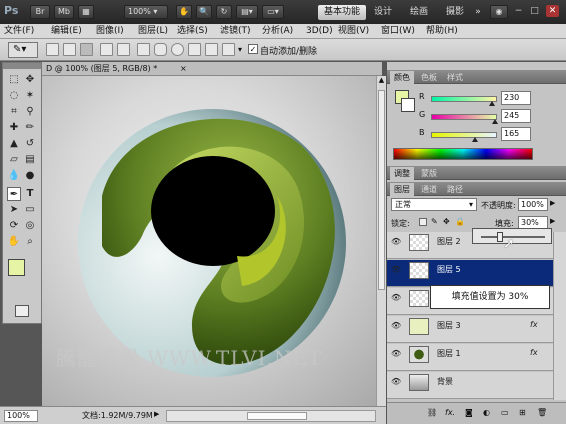 The width and height of the screenshot is (566, 424). What do you see at coordinates (442, 31) in the screenshot?
I see `menu-help: 帮助(H)` at bounding box center [442, 31].